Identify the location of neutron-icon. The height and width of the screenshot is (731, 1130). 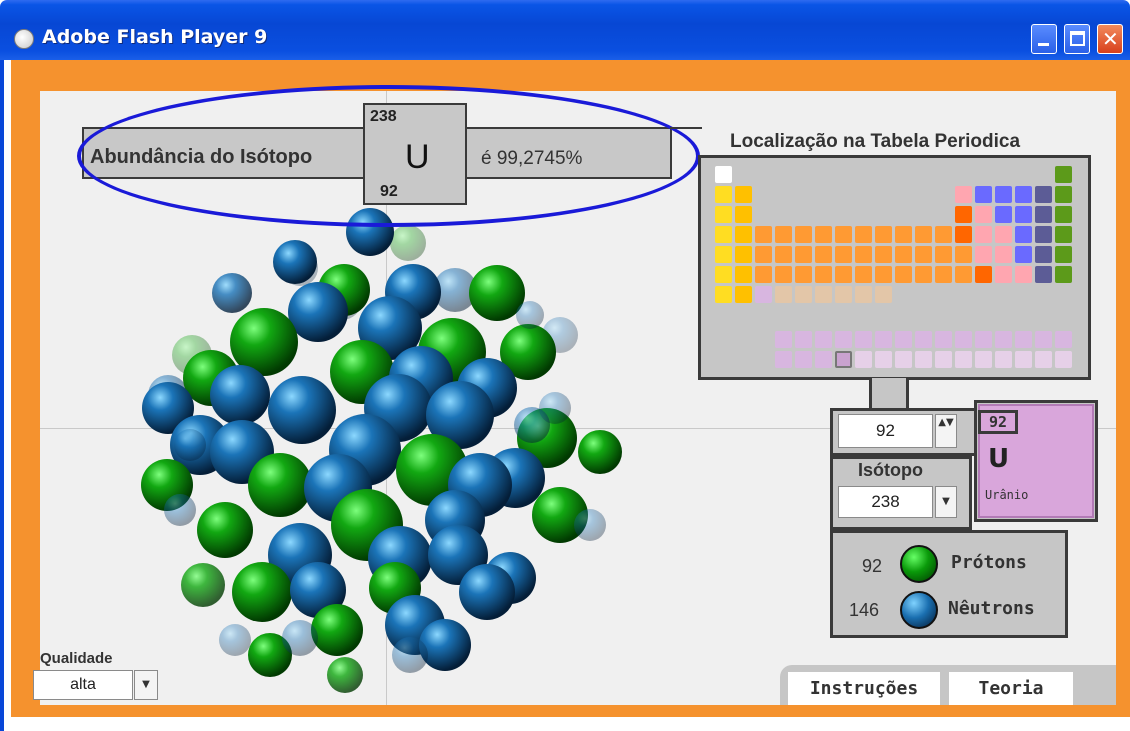
(919, 610).